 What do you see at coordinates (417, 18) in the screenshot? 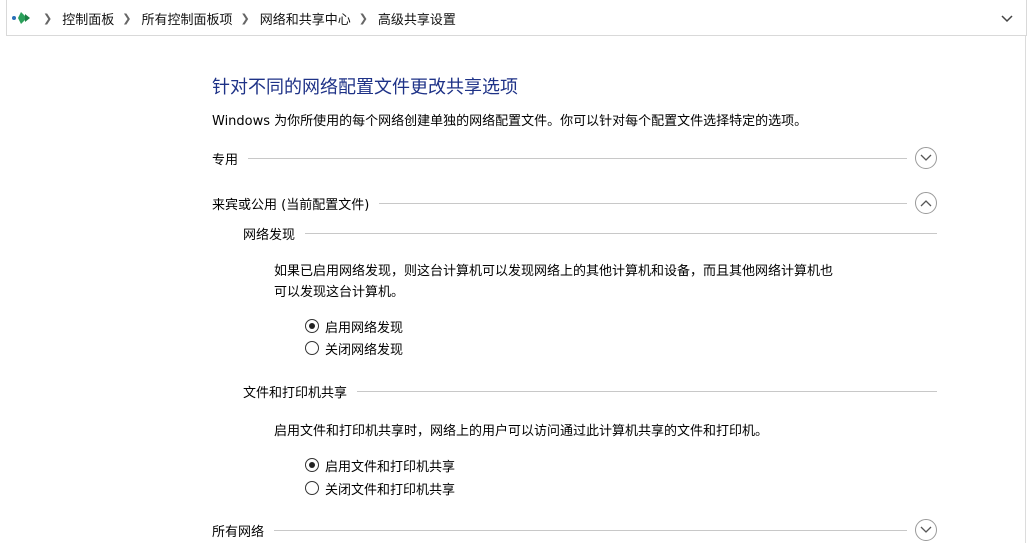
I see `breadcrumb-item-advanced-sharing: 高级共享设置` at bounding box center [417, 18].